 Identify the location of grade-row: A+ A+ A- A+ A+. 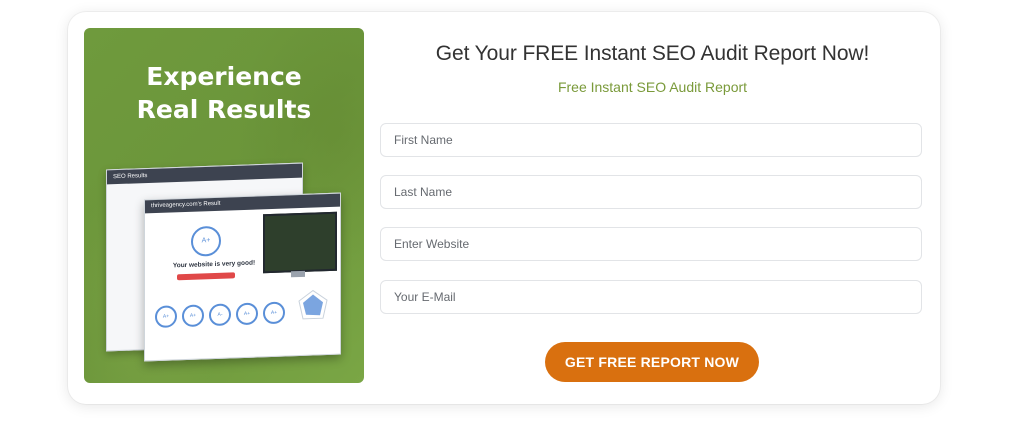
(220, 315).